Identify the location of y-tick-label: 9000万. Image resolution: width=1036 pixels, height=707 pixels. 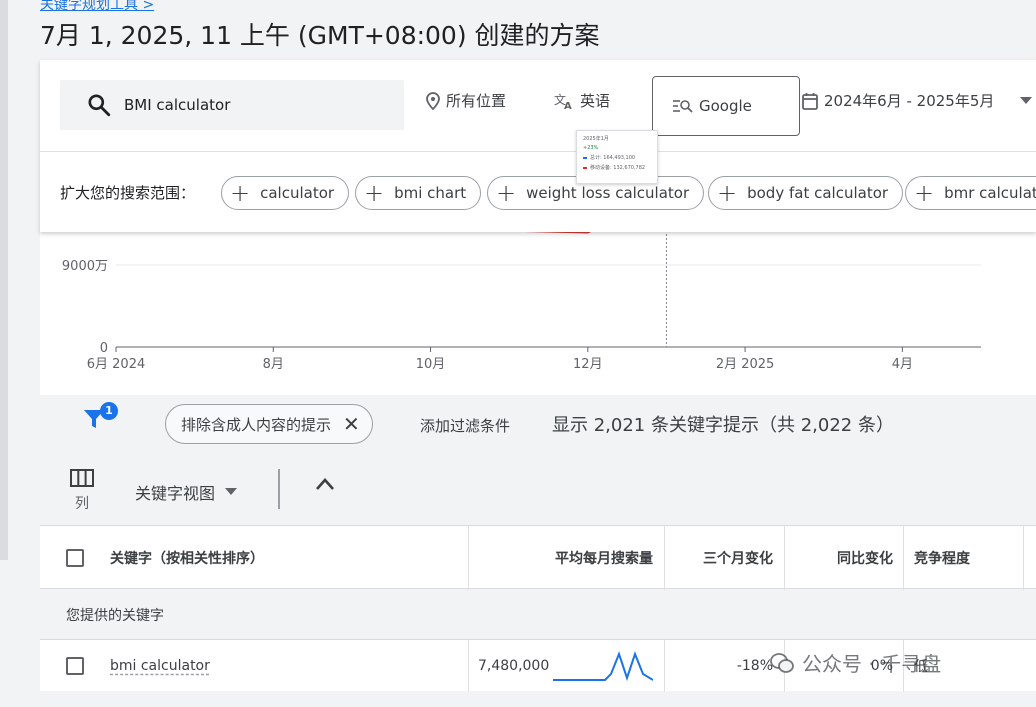
(85, 266).